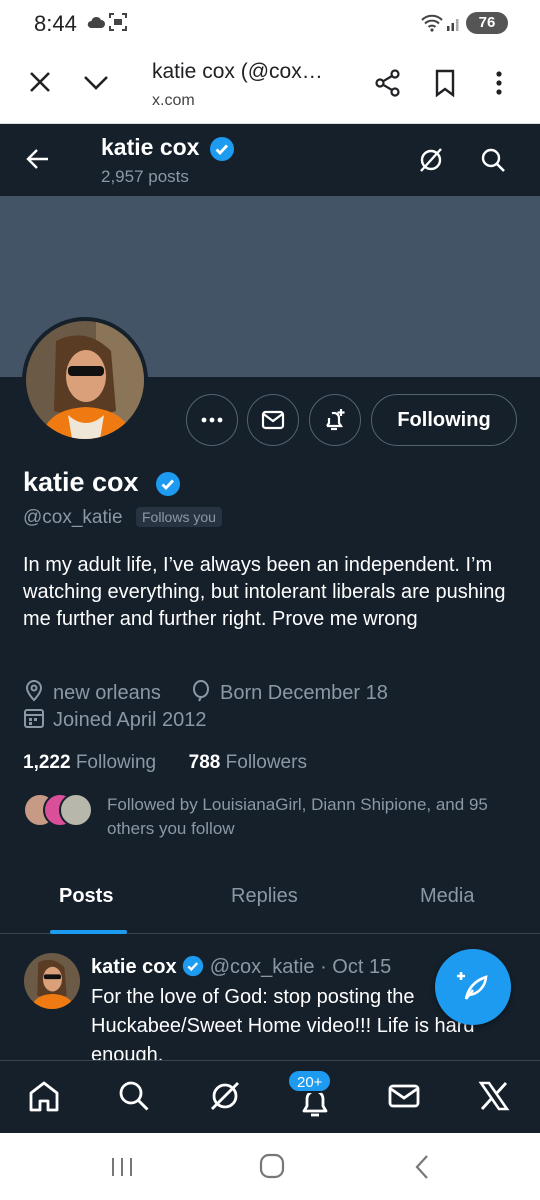  I want to click on browser-toolbar: katie cox (@cox… x.com, so click(270, 86).